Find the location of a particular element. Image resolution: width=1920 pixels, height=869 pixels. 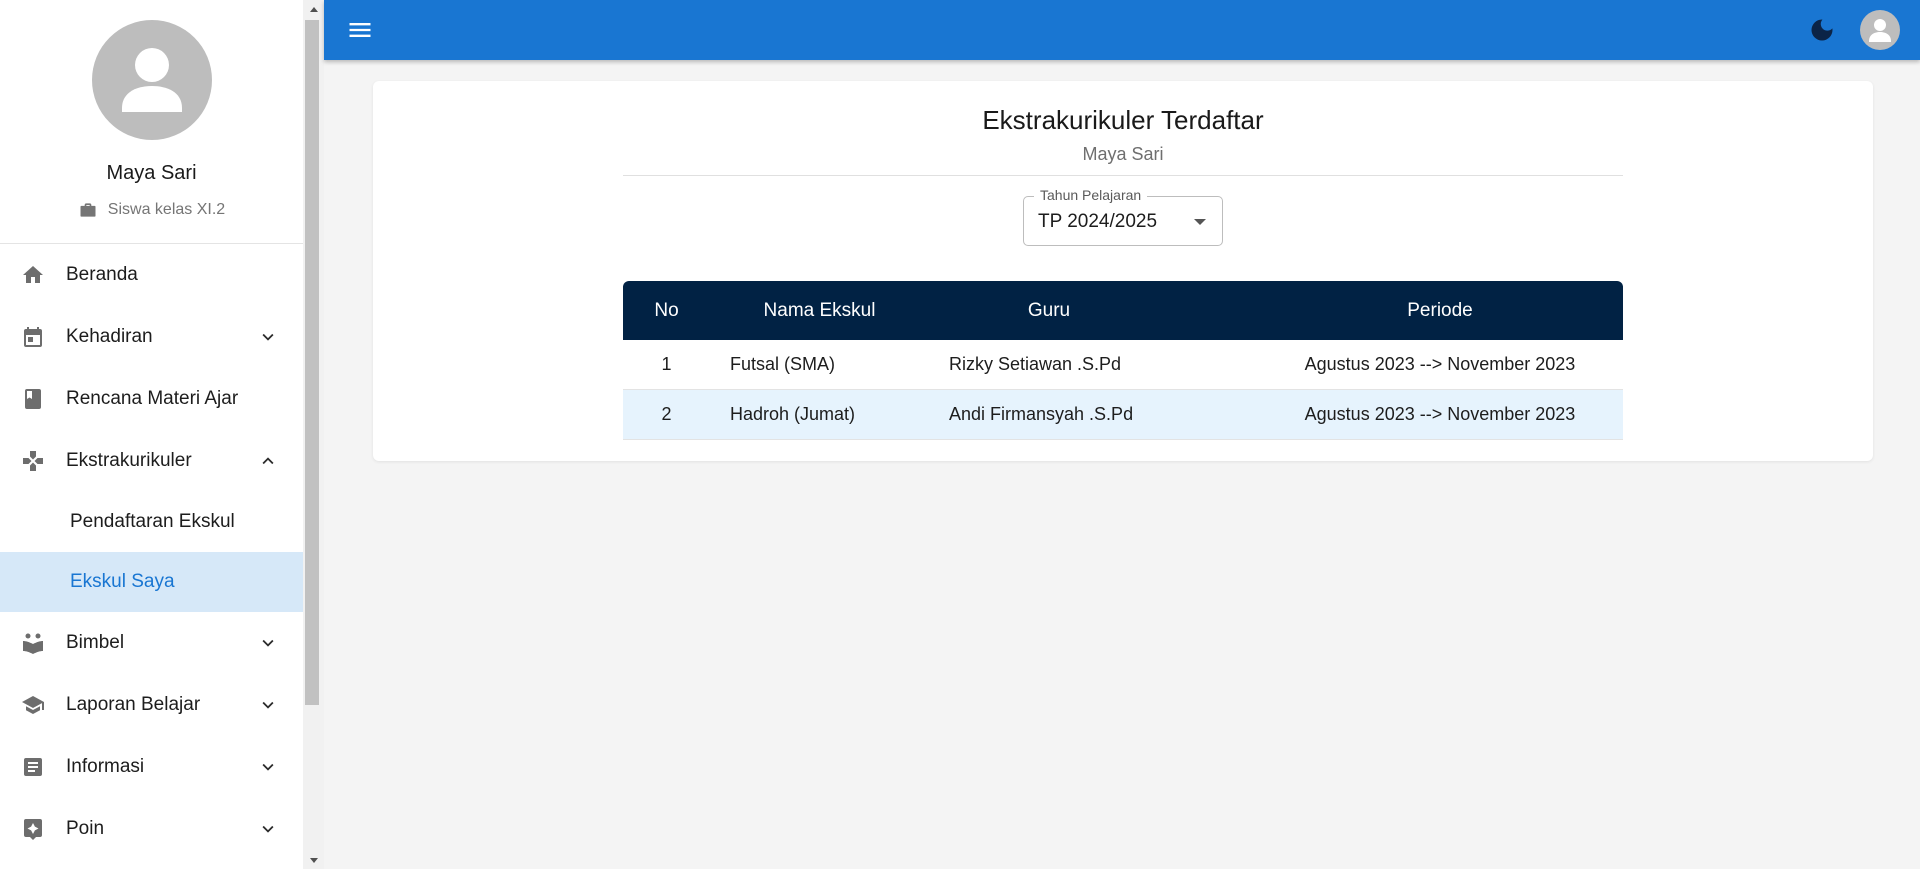

star-badge-icon is located at coordinates (33, 829).